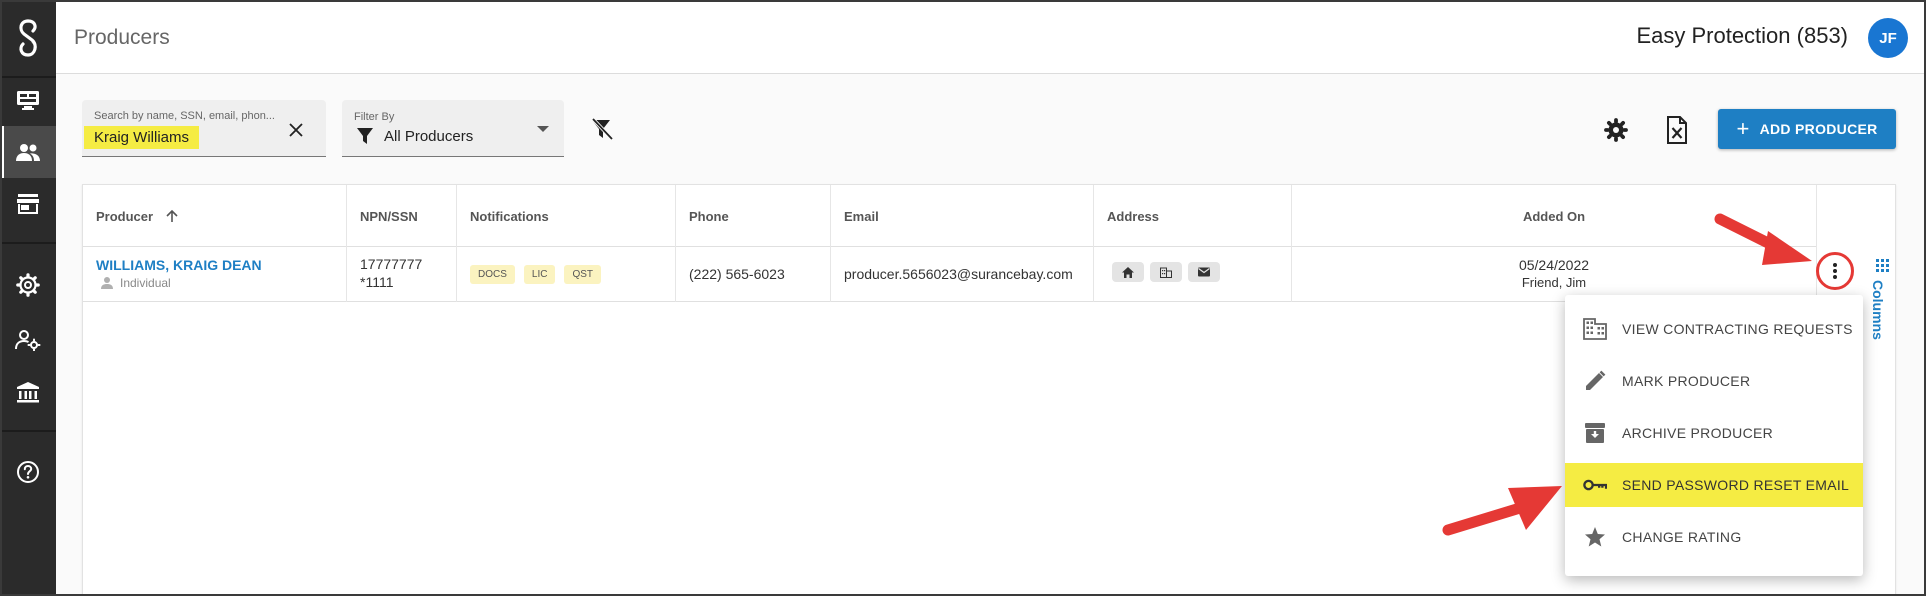 The width and height of the screenshot is (1926, 596). Describe the element at coordinates (1595, 329) in the screenshot. I see `building-icon` at that location.